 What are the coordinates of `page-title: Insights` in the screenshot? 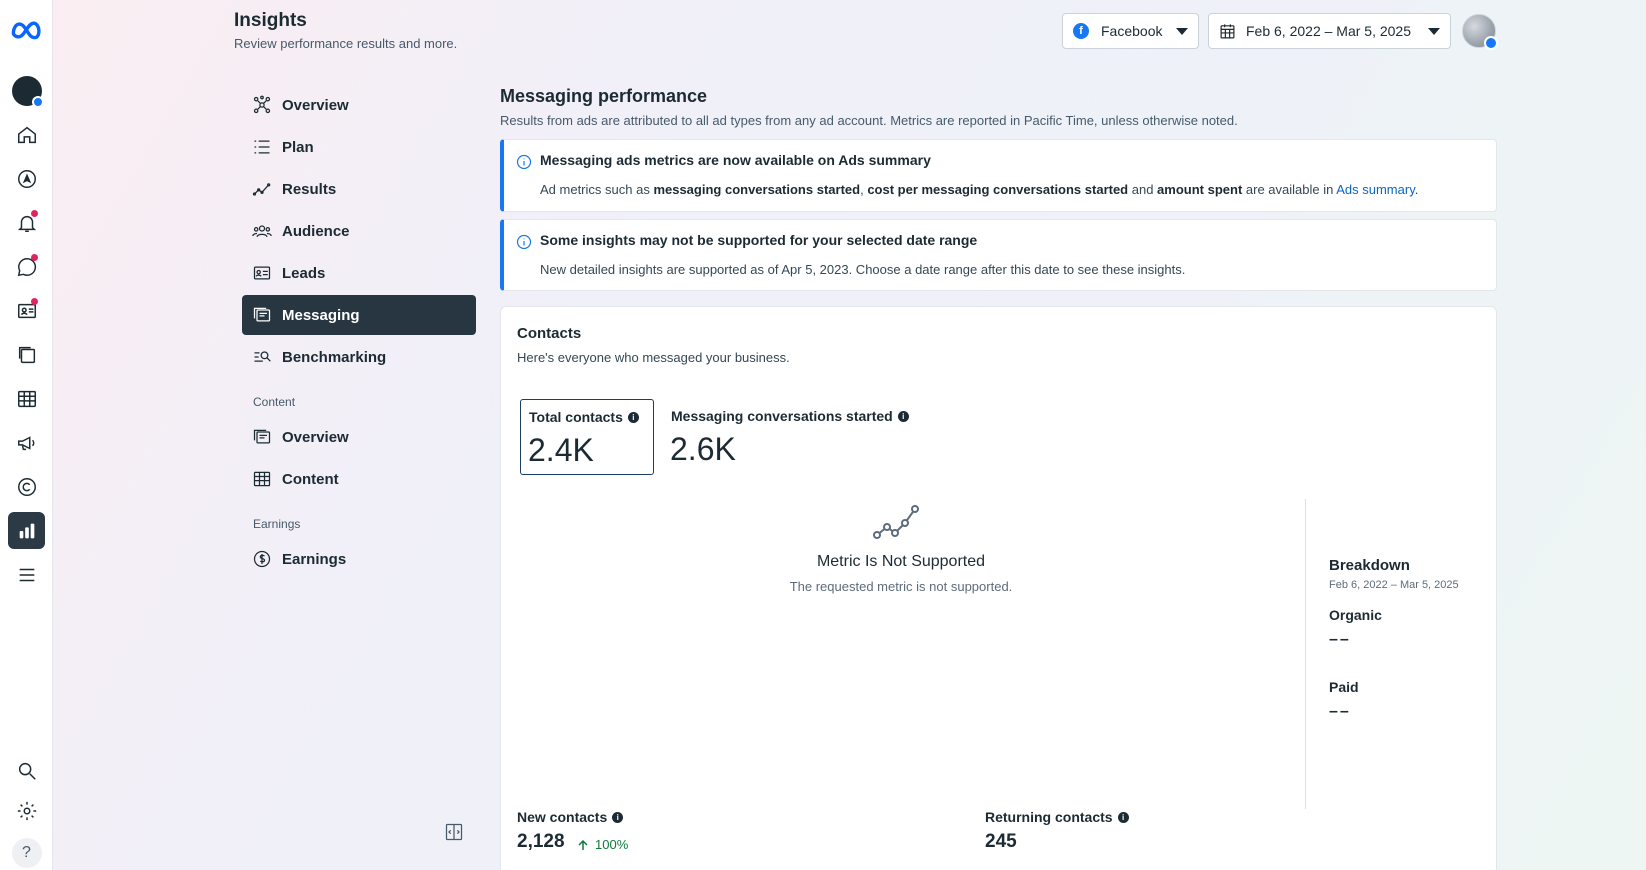 It's located at (270, 20).